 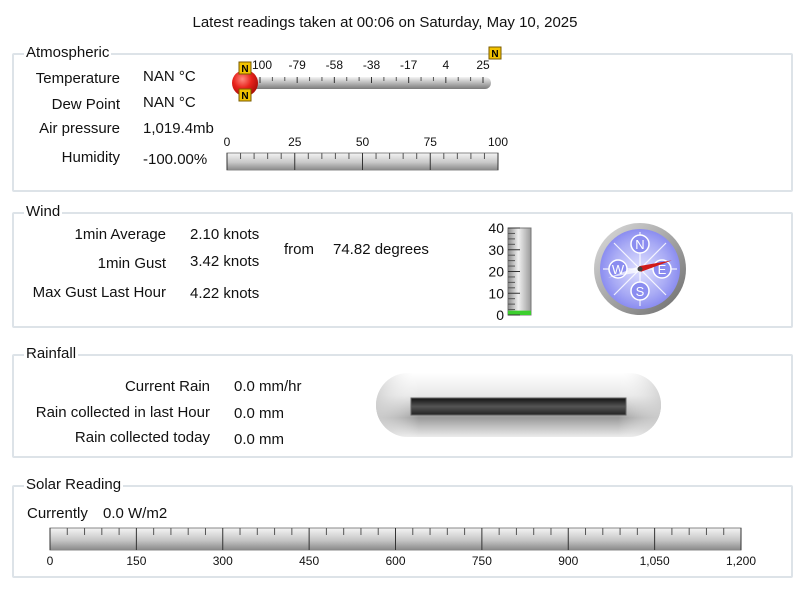 I want to click on temperature-label: Temperature, so click(x=77, y=78).